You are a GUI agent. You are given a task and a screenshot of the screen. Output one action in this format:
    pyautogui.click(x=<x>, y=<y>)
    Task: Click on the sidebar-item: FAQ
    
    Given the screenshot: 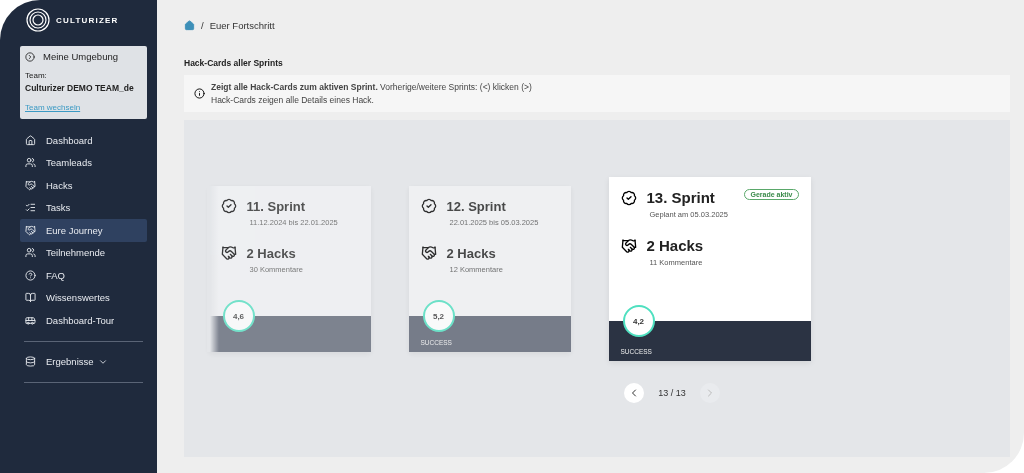 What is the action you would take?
    pyautogui.click(x=83, y=275)
    